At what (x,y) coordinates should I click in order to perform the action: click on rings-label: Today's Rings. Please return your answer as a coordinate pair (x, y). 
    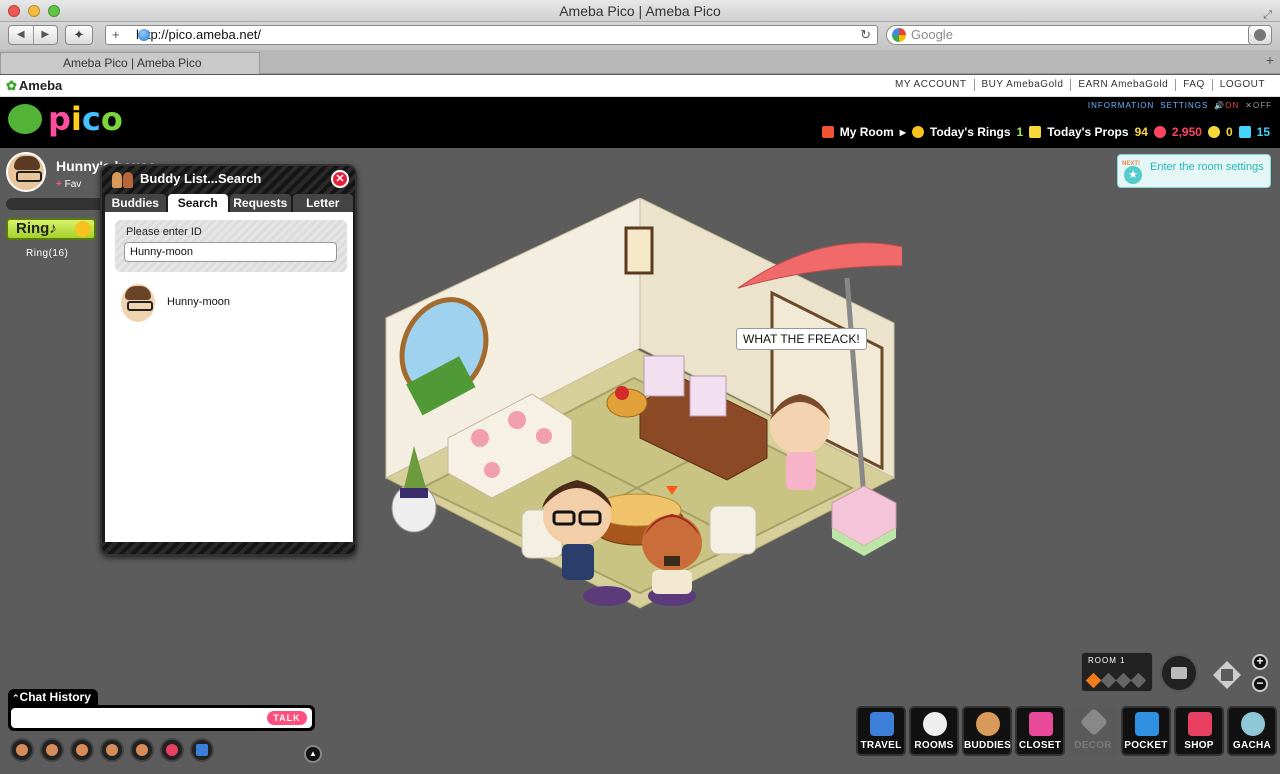
    Looking at the image, I should click on (970, 132).